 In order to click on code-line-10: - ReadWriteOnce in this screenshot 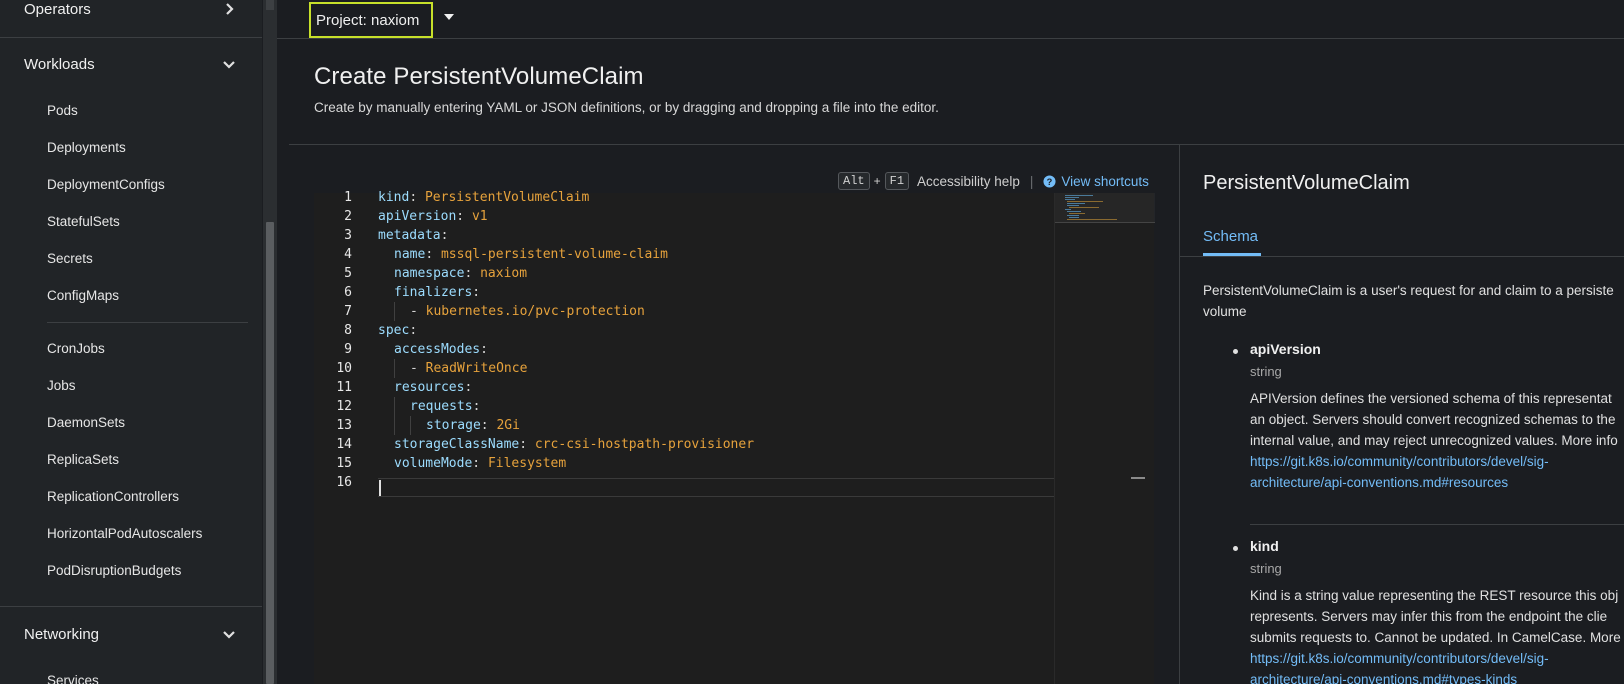, I will do `click(468, 368)`.